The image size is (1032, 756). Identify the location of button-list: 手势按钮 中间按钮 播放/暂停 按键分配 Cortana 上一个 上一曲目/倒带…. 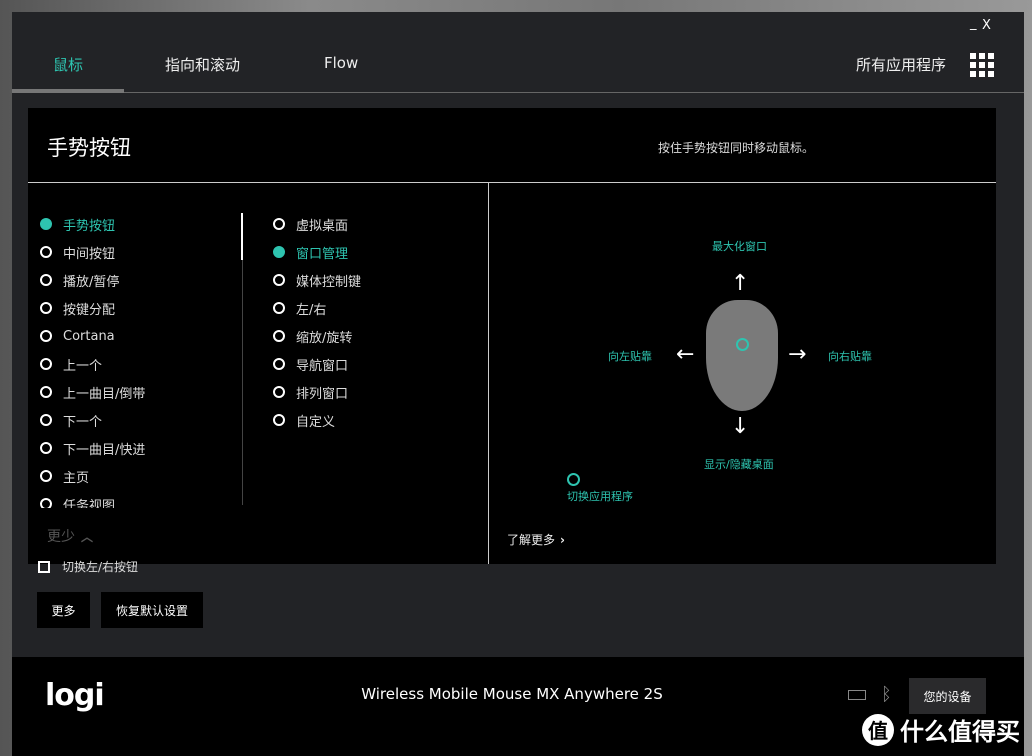
(143, 360).